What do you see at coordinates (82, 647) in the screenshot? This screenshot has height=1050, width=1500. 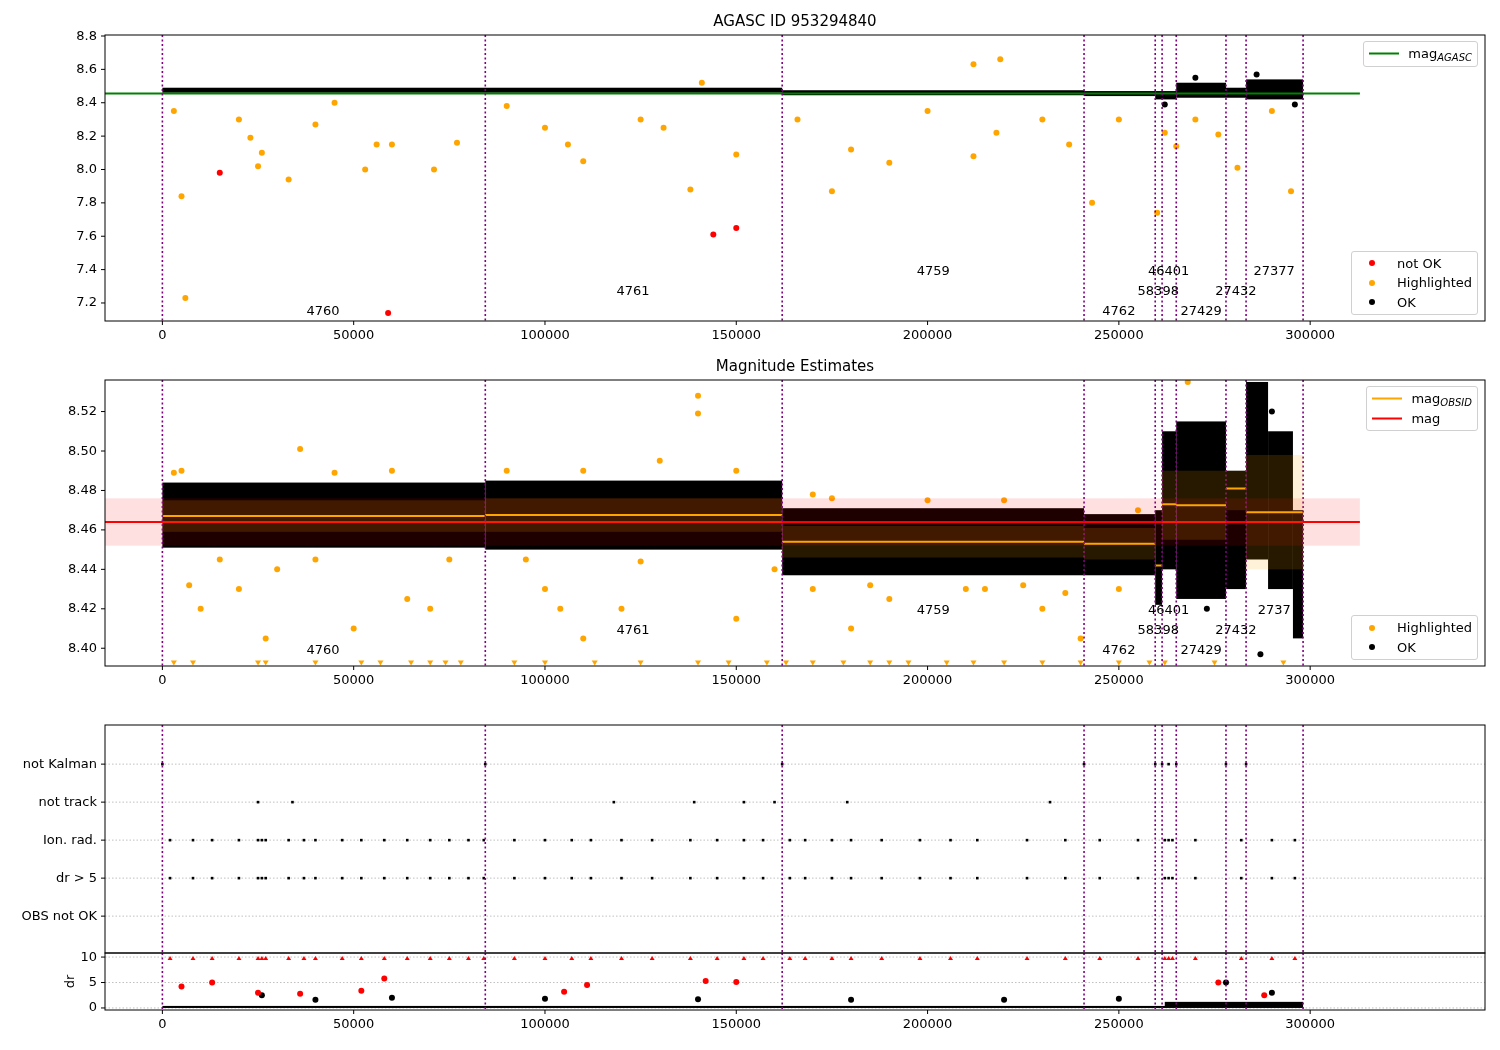 I see `tick-label: 8.40` at bounding box center [82, 647].